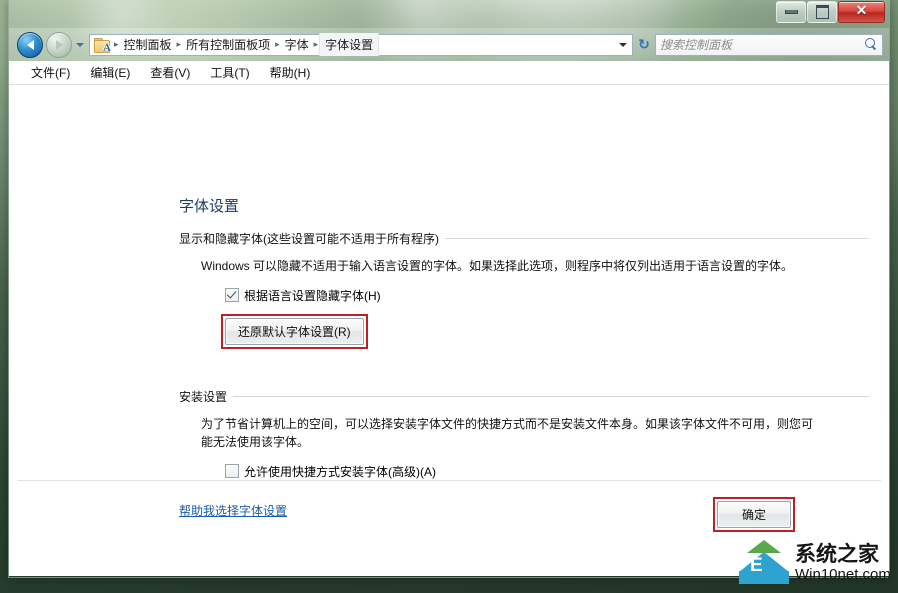 This screenshot has width=898, height=593. What do you see at coordinates (764, 563) in the screenshot?
I see `watermark-logo-icon: E` at bounding box center [764, 563].